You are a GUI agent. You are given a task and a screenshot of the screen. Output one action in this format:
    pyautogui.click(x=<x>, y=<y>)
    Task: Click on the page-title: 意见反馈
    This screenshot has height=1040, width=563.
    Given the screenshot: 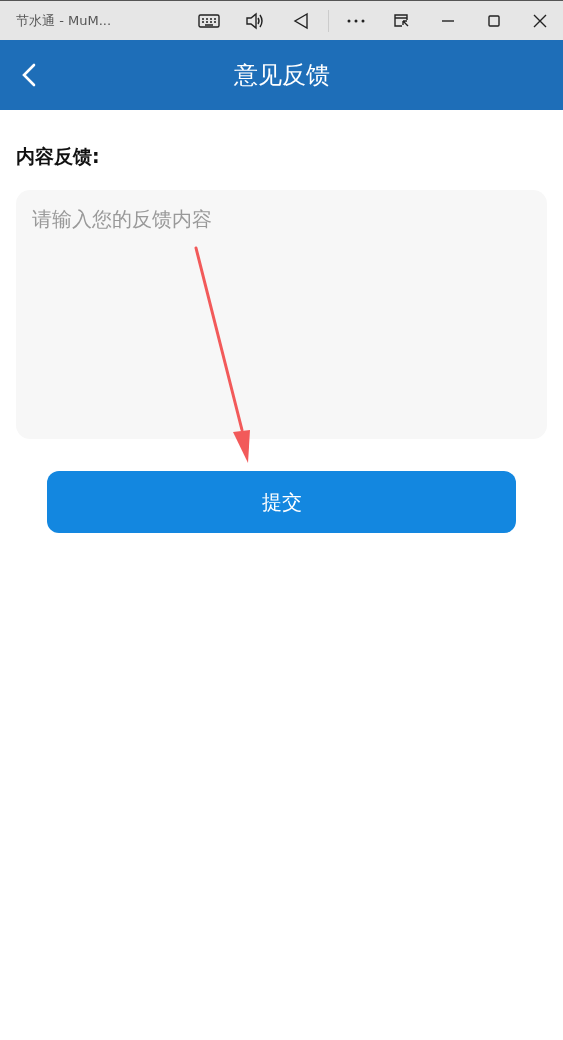 What is the action you would take?
    pyautogui.click(x=281, y=75)
    